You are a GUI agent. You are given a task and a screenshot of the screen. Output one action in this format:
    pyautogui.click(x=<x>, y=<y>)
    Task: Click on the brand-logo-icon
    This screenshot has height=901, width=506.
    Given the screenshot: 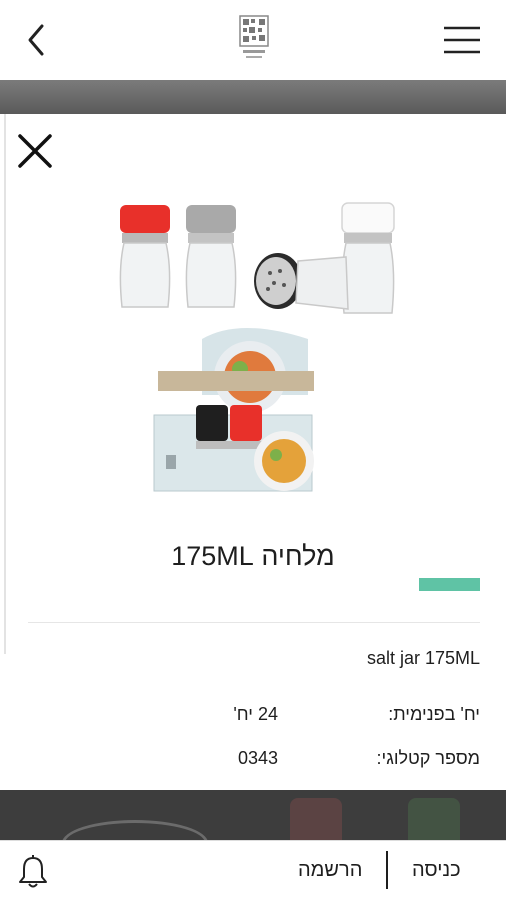 What is the action you would take?
    pyautogui.click(x=254, y=38)
    